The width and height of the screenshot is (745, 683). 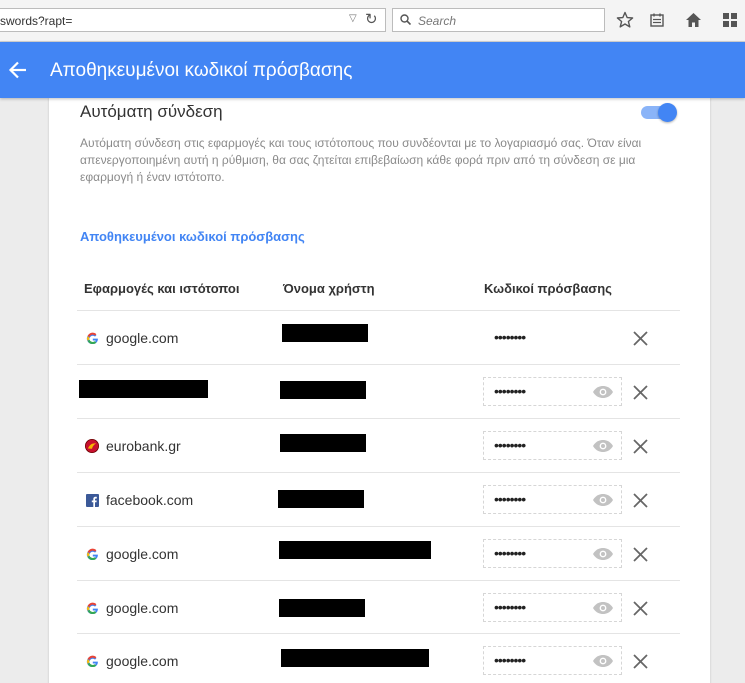 What do you see at coordinates (378, 445) in the screenshot?
I see `password-row: eurobank.gr ••••••••` at bounding box center [378, 445].